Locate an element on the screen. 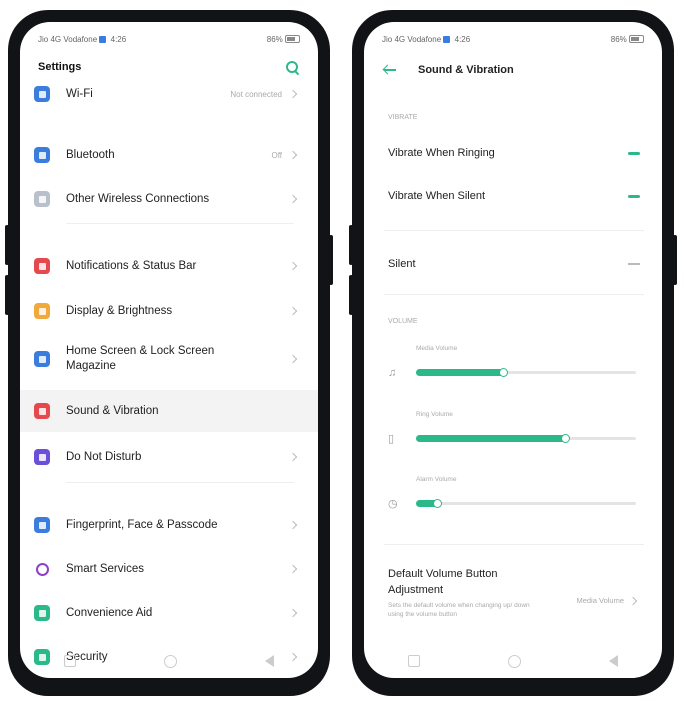 The width and height of the screenshot is (684, 701). settings-item-label: Sound & Vibration is located at coordinates (112, 410).